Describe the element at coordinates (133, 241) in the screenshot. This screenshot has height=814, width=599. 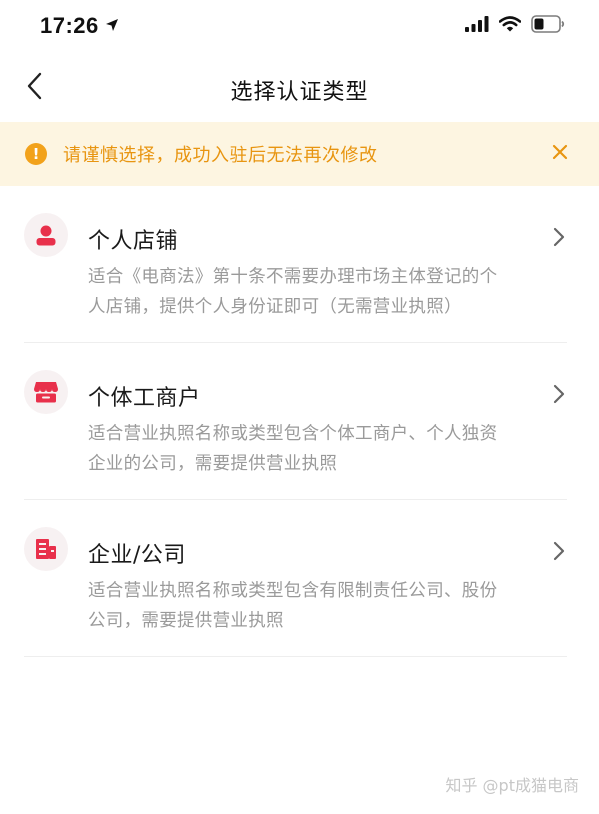
I see `option-title: 个人店铺` at that location.